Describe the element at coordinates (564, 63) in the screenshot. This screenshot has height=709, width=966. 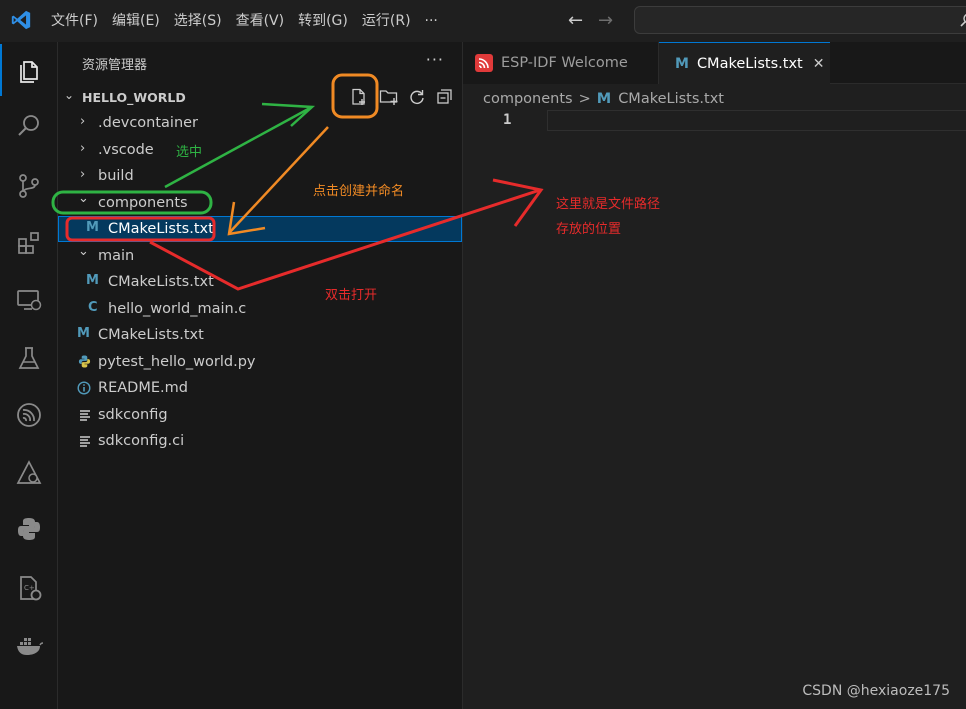
I see `tab-label: ESP-IDF Welcome` at that location.